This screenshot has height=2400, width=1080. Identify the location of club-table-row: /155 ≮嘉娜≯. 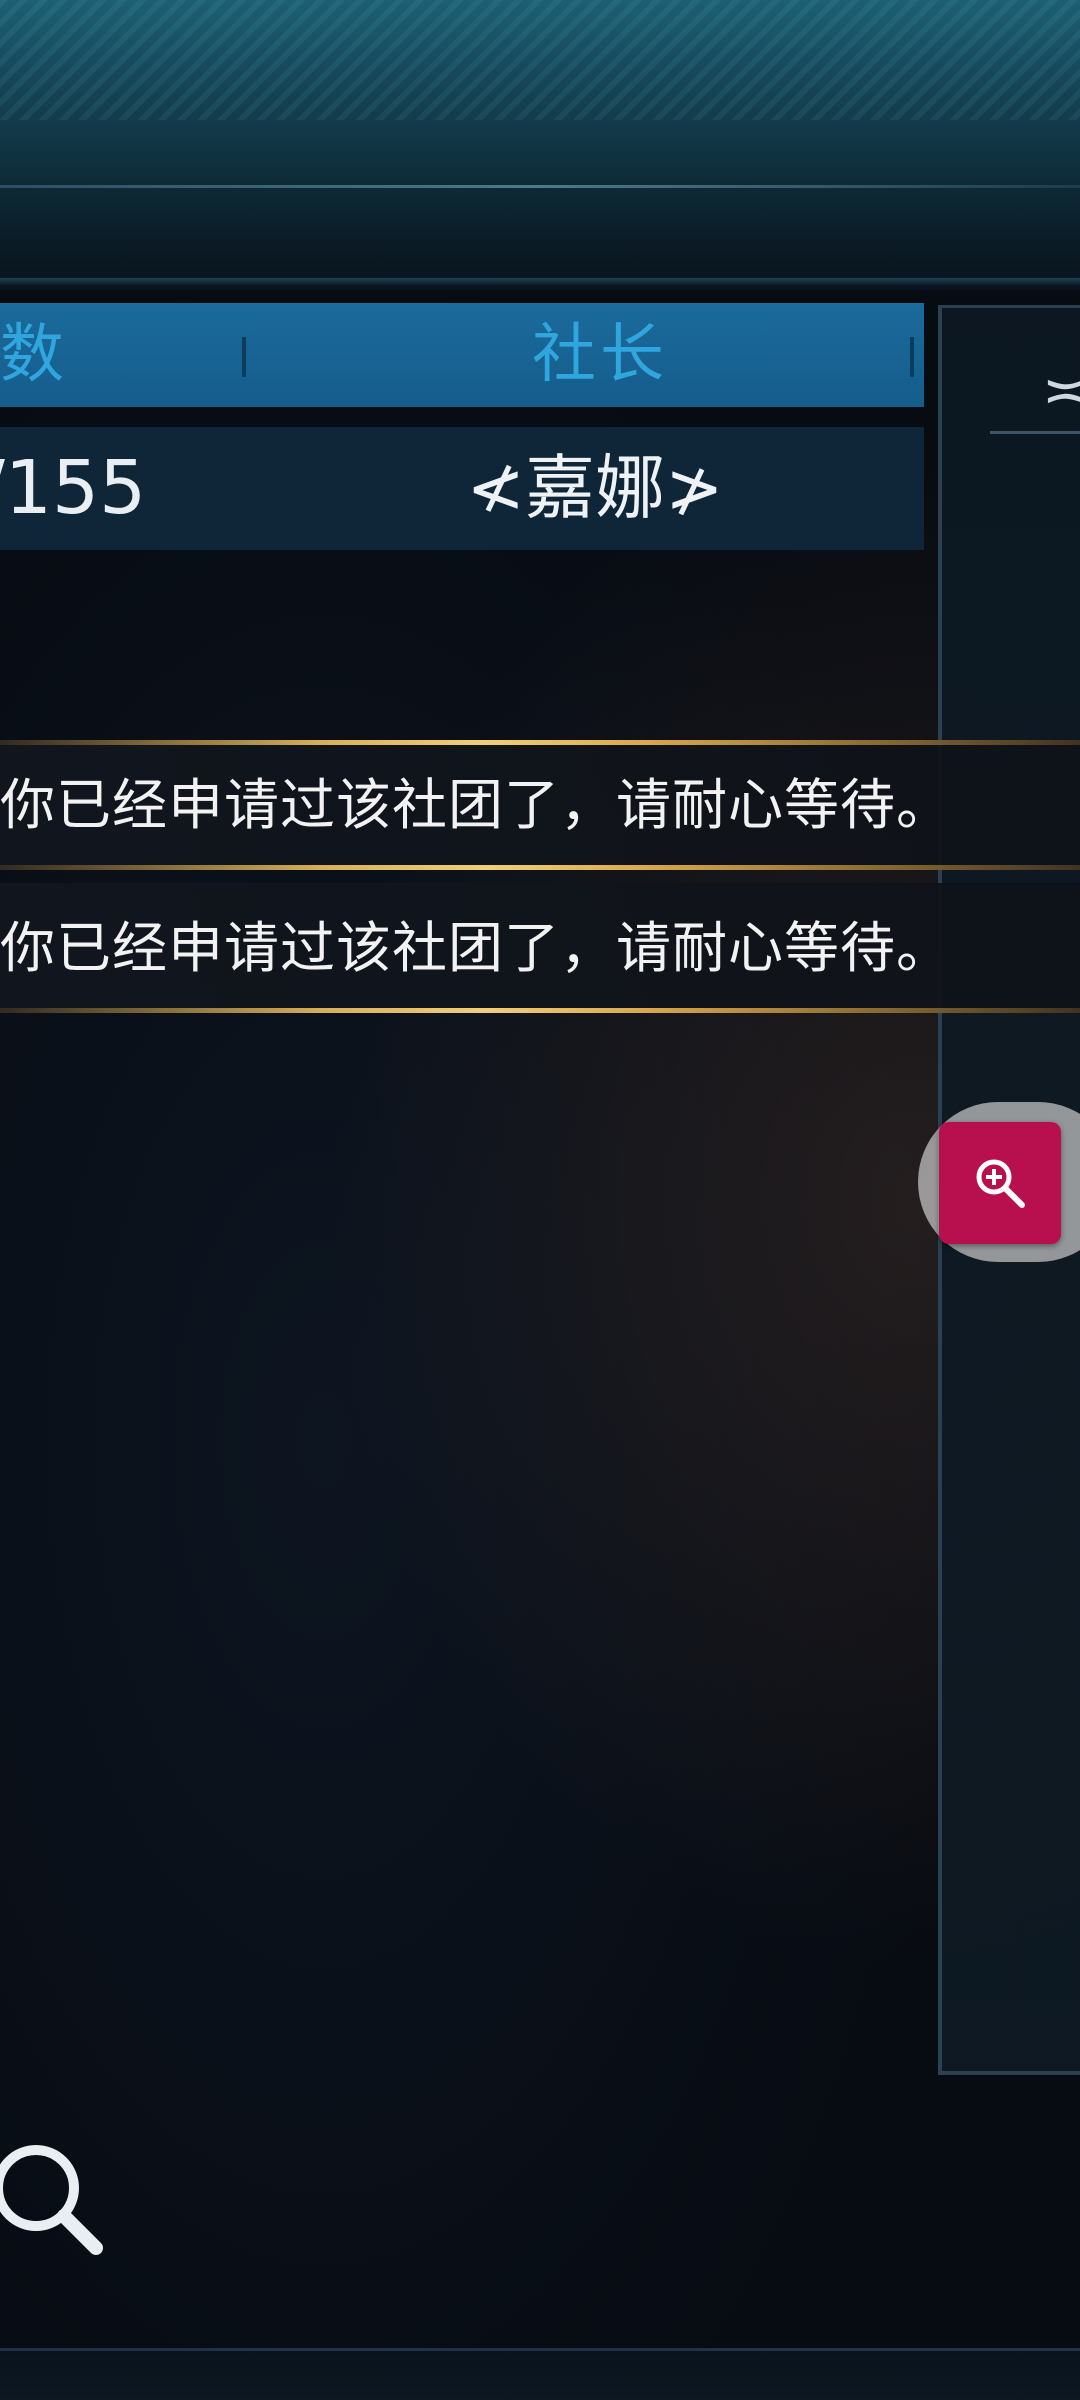
(462, 488).